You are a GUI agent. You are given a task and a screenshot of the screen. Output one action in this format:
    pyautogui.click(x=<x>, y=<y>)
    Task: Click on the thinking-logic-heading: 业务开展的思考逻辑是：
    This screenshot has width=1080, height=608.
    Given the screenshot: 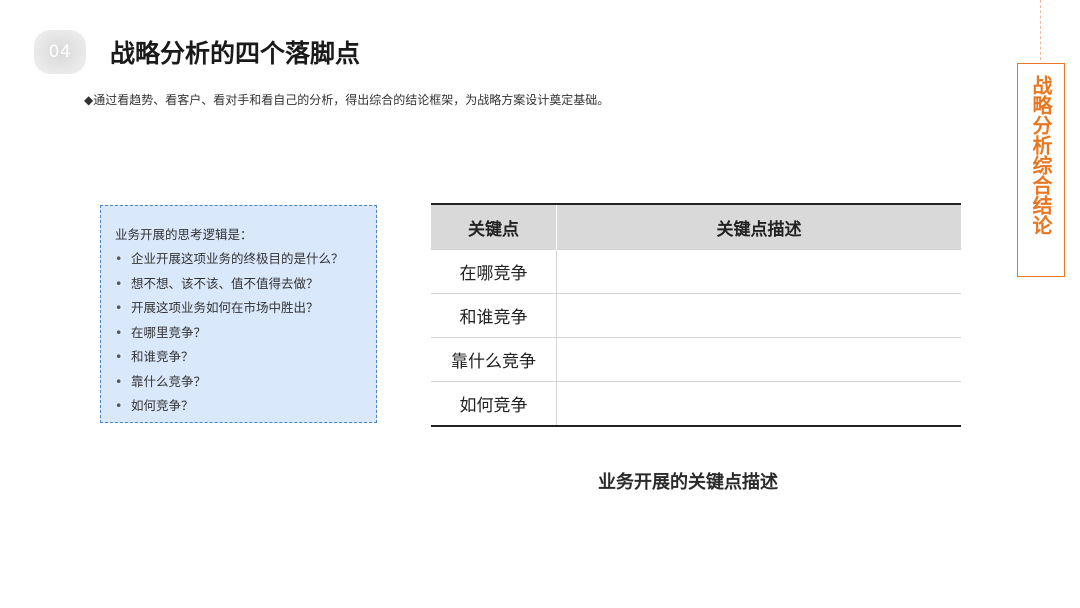 What is the action you would take?
    pyautogui.click(x=184, y=234)
    